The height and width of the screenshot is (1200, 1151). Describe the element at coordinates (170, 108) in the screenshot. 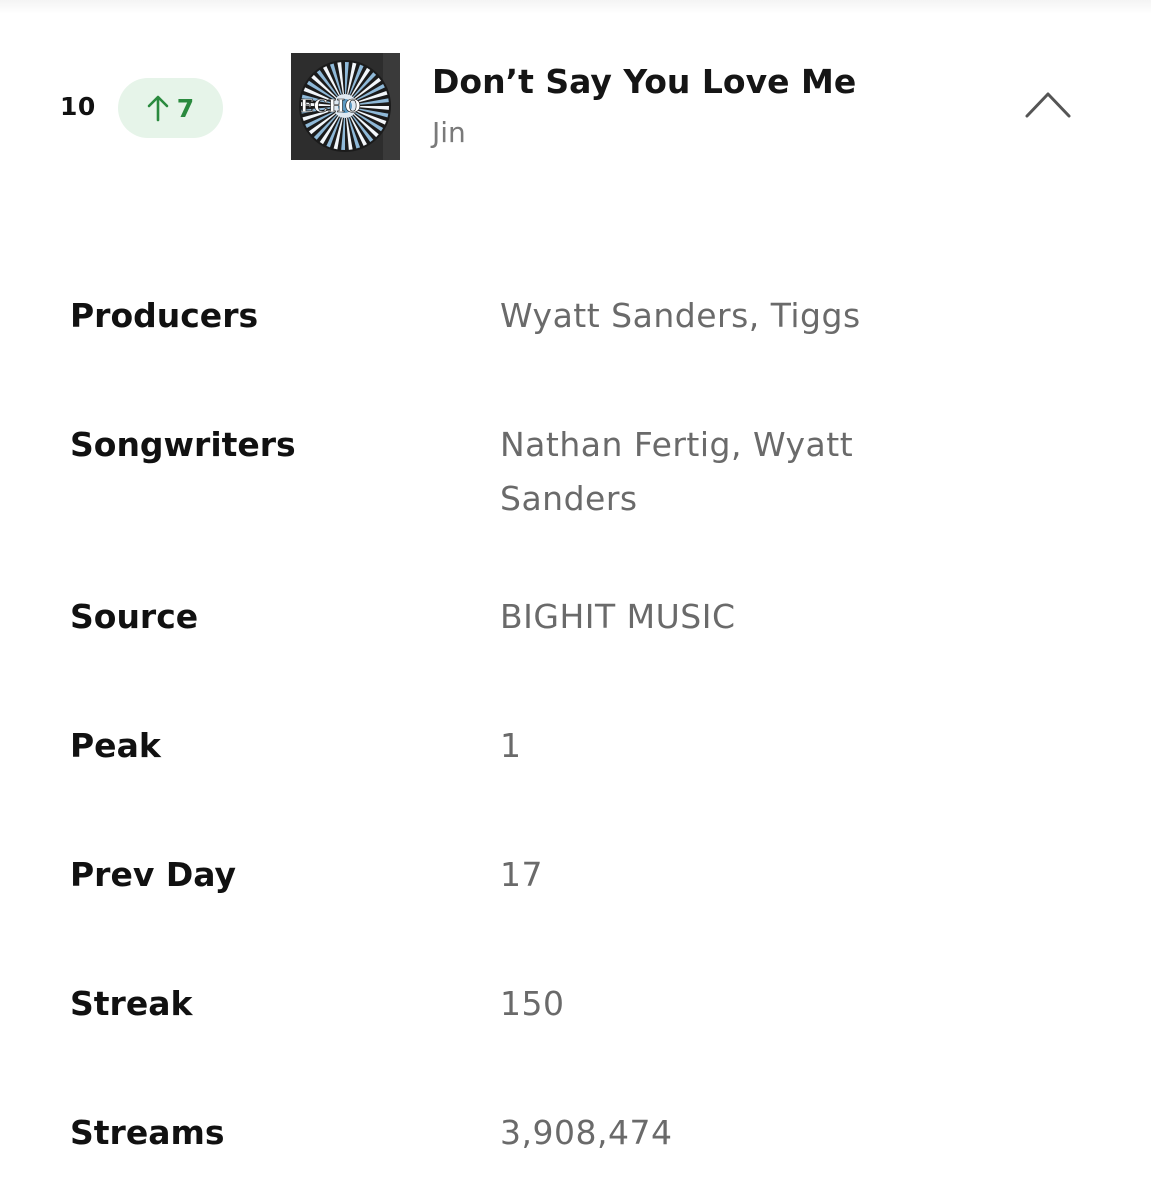

I see `rank-movement-badge: 7` at that location.